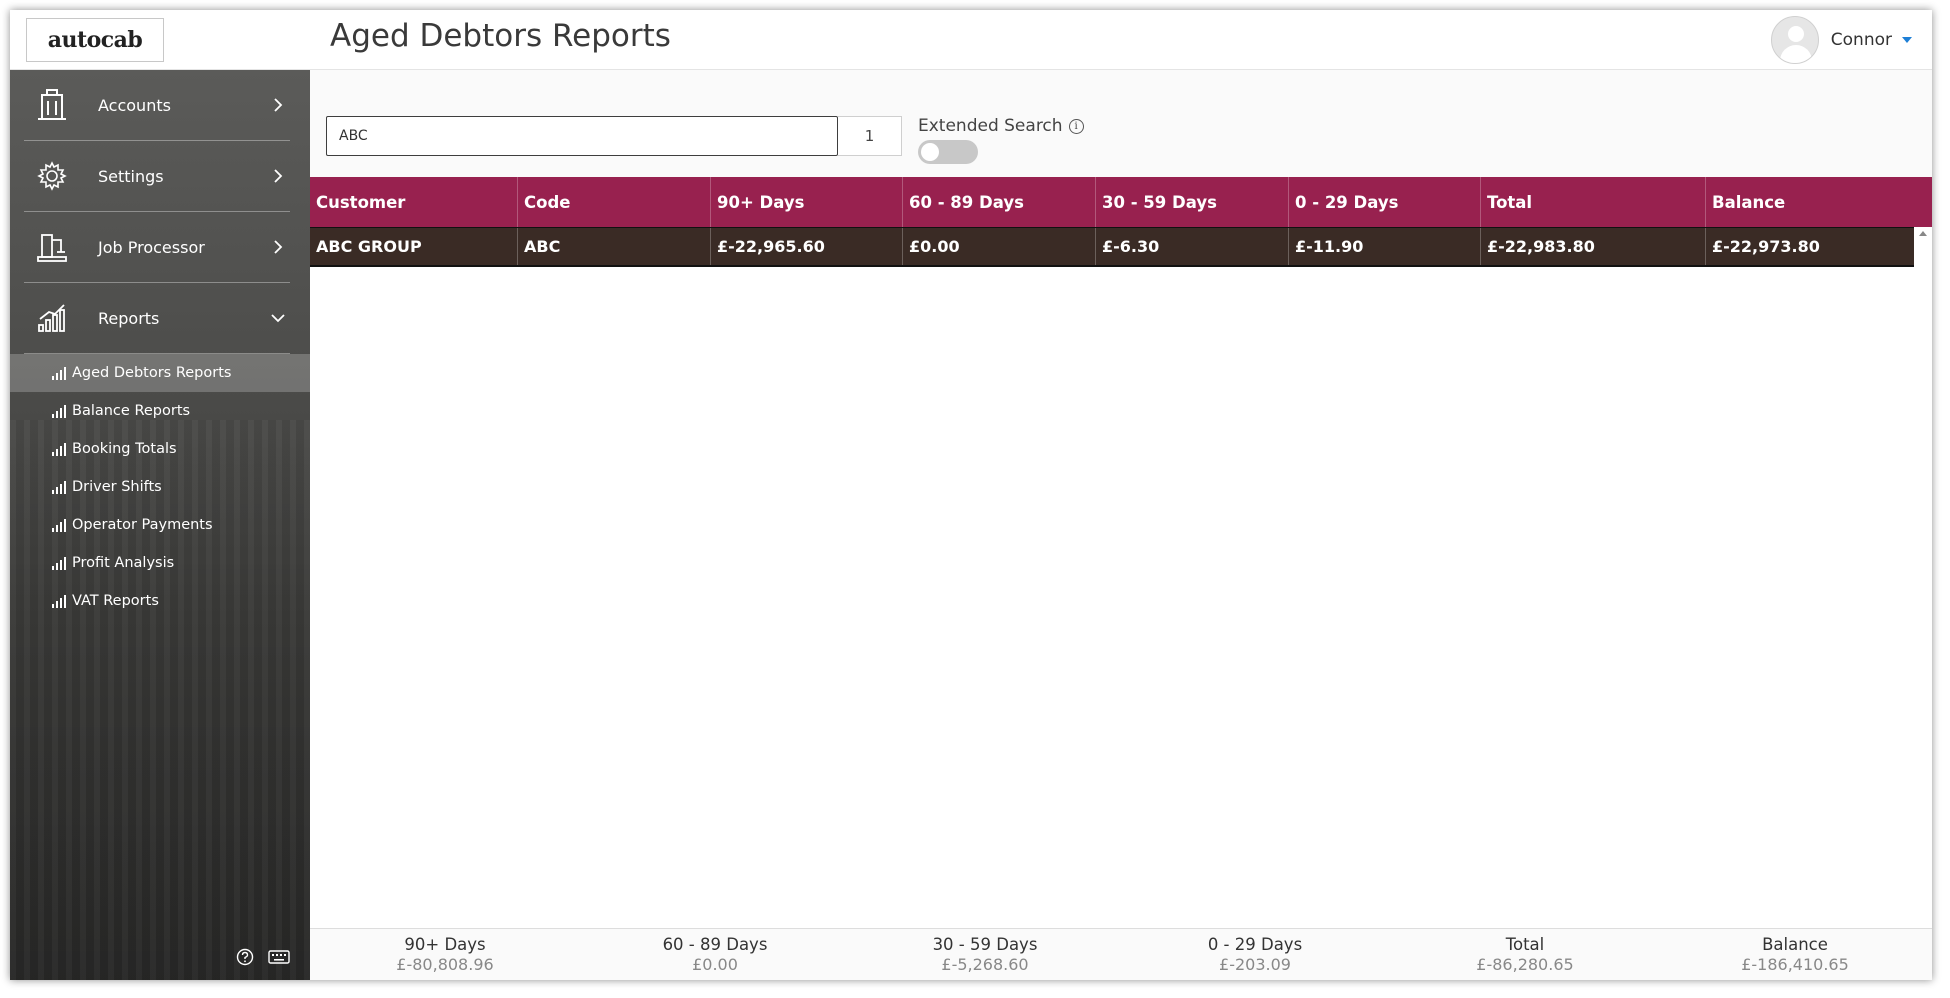 The image size is (1950, 998). What do you see at coordinates (134, 105) in the screenshot?
I see `sidebar-item-label: Accounts` at bounding box center [134, 105].